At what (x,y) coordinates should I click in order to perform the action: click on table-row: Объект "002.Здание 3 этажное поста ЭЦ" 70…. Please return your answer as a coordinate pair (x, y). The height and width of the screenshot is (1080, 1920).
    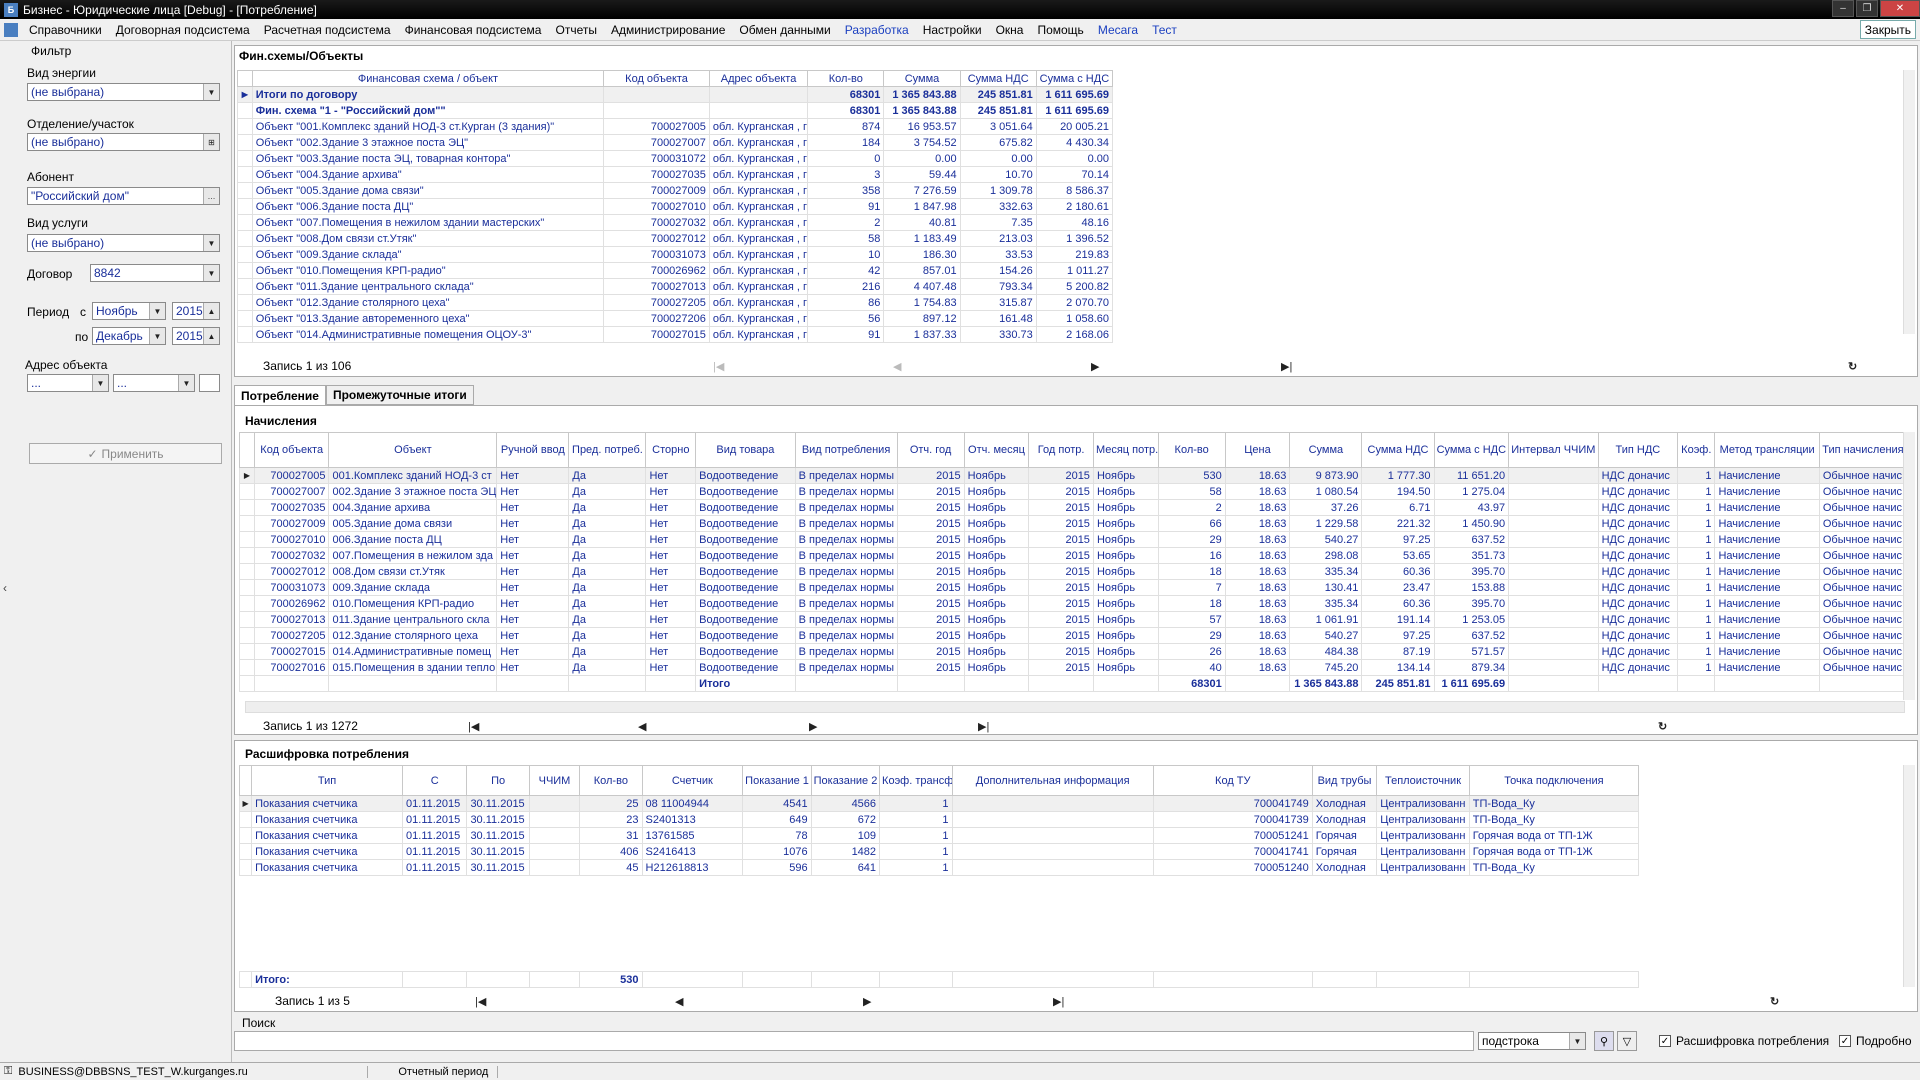
    Looking at the image, I should click on (675, 142).